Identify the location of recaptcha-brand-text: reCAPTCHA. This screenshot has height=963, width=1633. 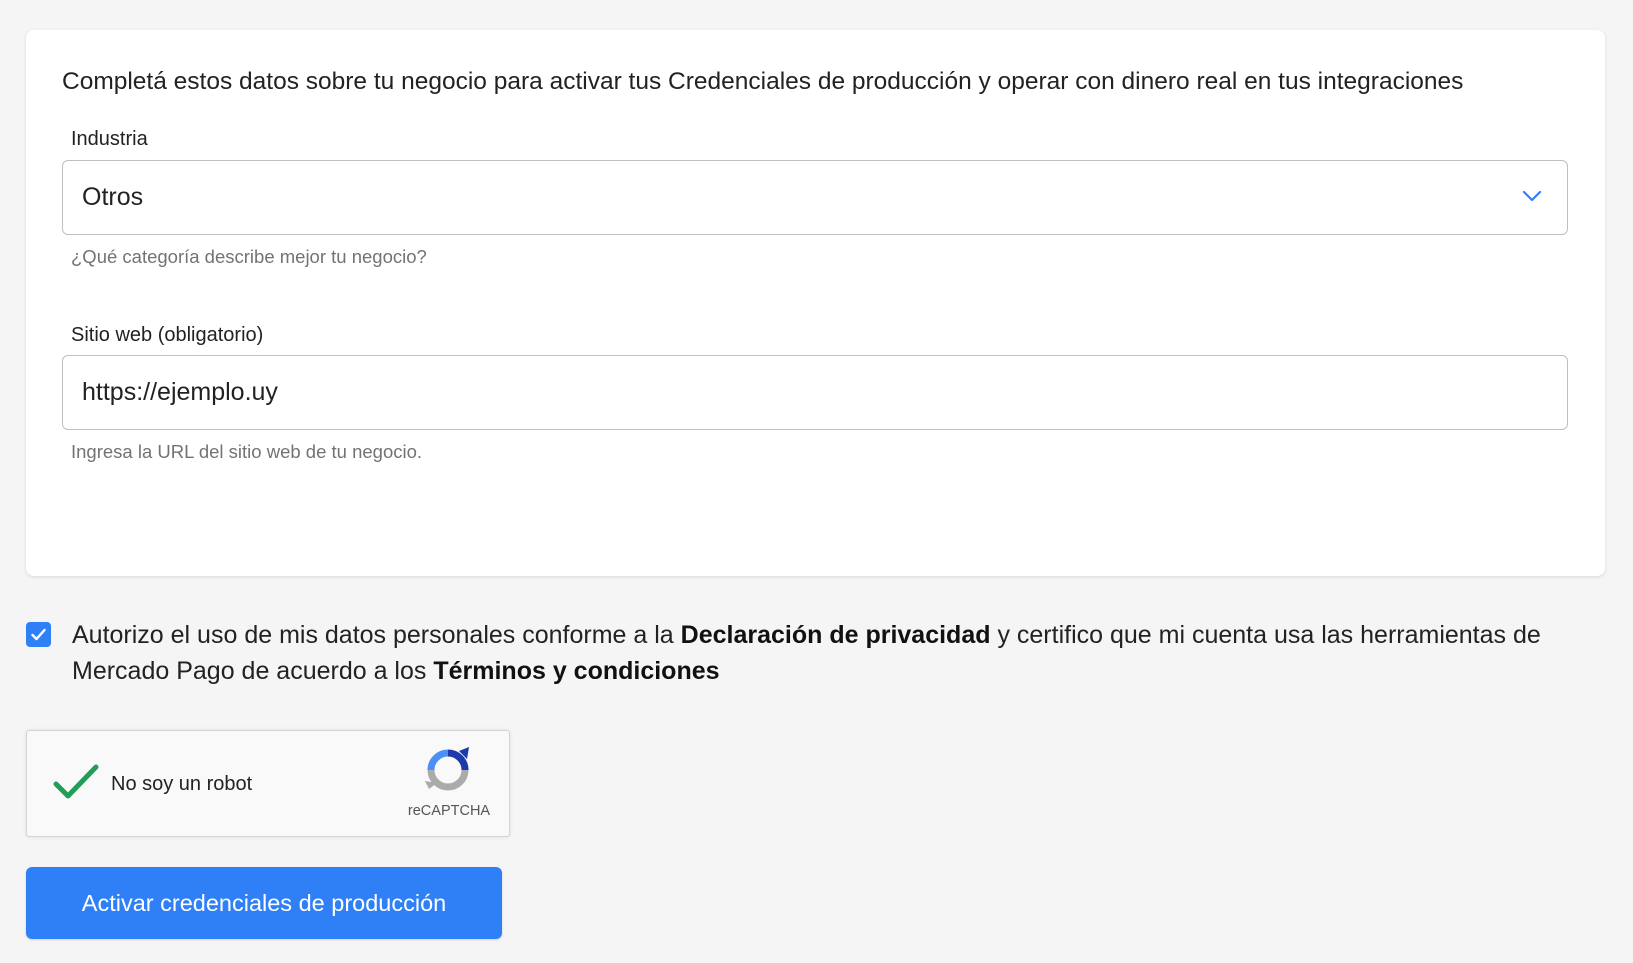
(449, 811).